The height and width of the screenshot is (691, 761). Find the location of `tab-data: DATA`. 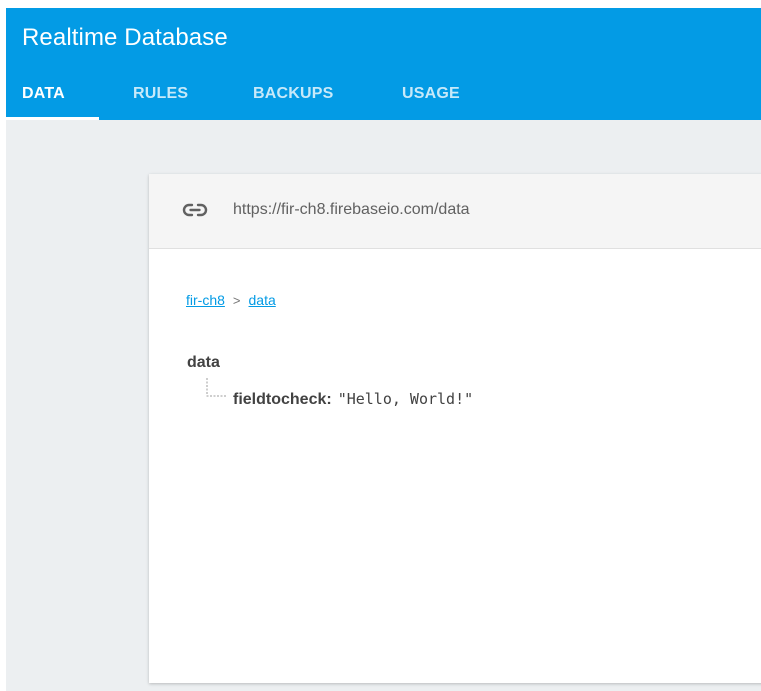

tab-data: DATA is located at coordinates (43, 97).